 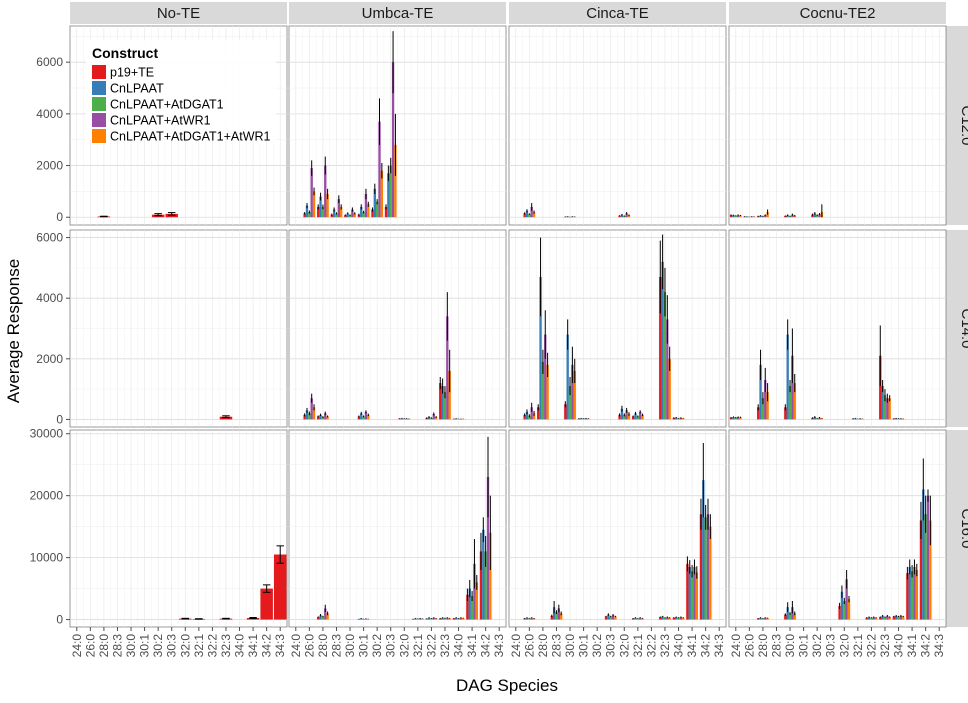 What do you see at coordinates (556, 646) in the screenshot?
I see `x-tick-label-cinca-te-28-3: 28:3` at bounding box center [556, 646].